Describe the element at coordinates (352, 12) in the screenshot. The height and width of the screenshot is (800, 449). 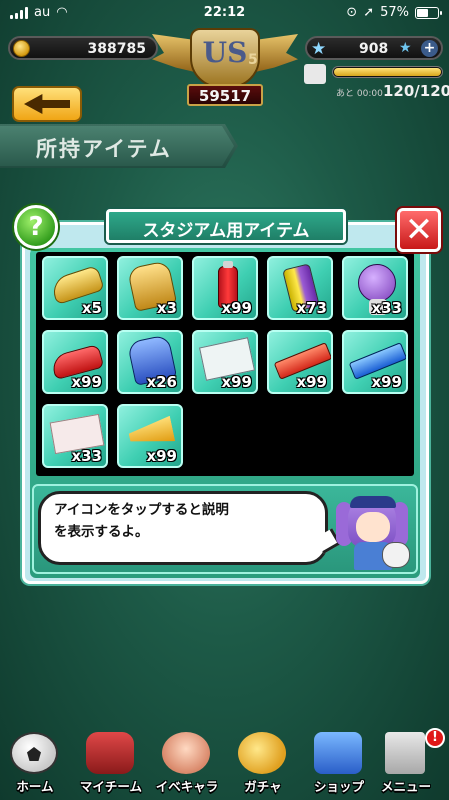
I see `lock-rotation-icon: ⊙` at that location.